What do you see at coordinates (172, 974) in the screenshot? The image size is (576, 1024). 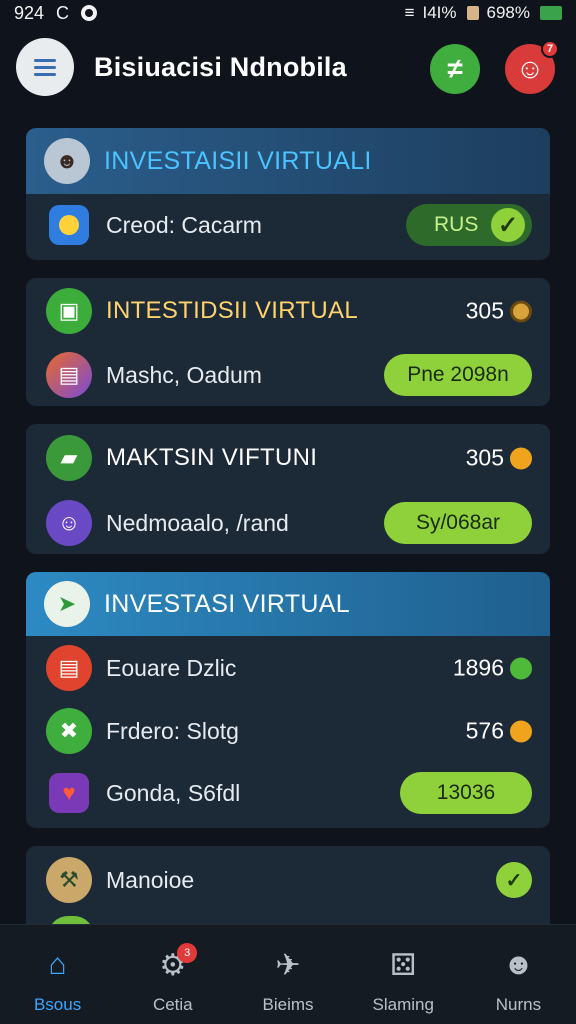 I see `nav-item-settings: ⚙ 3 Cetia` at bounding box center [172, 974].